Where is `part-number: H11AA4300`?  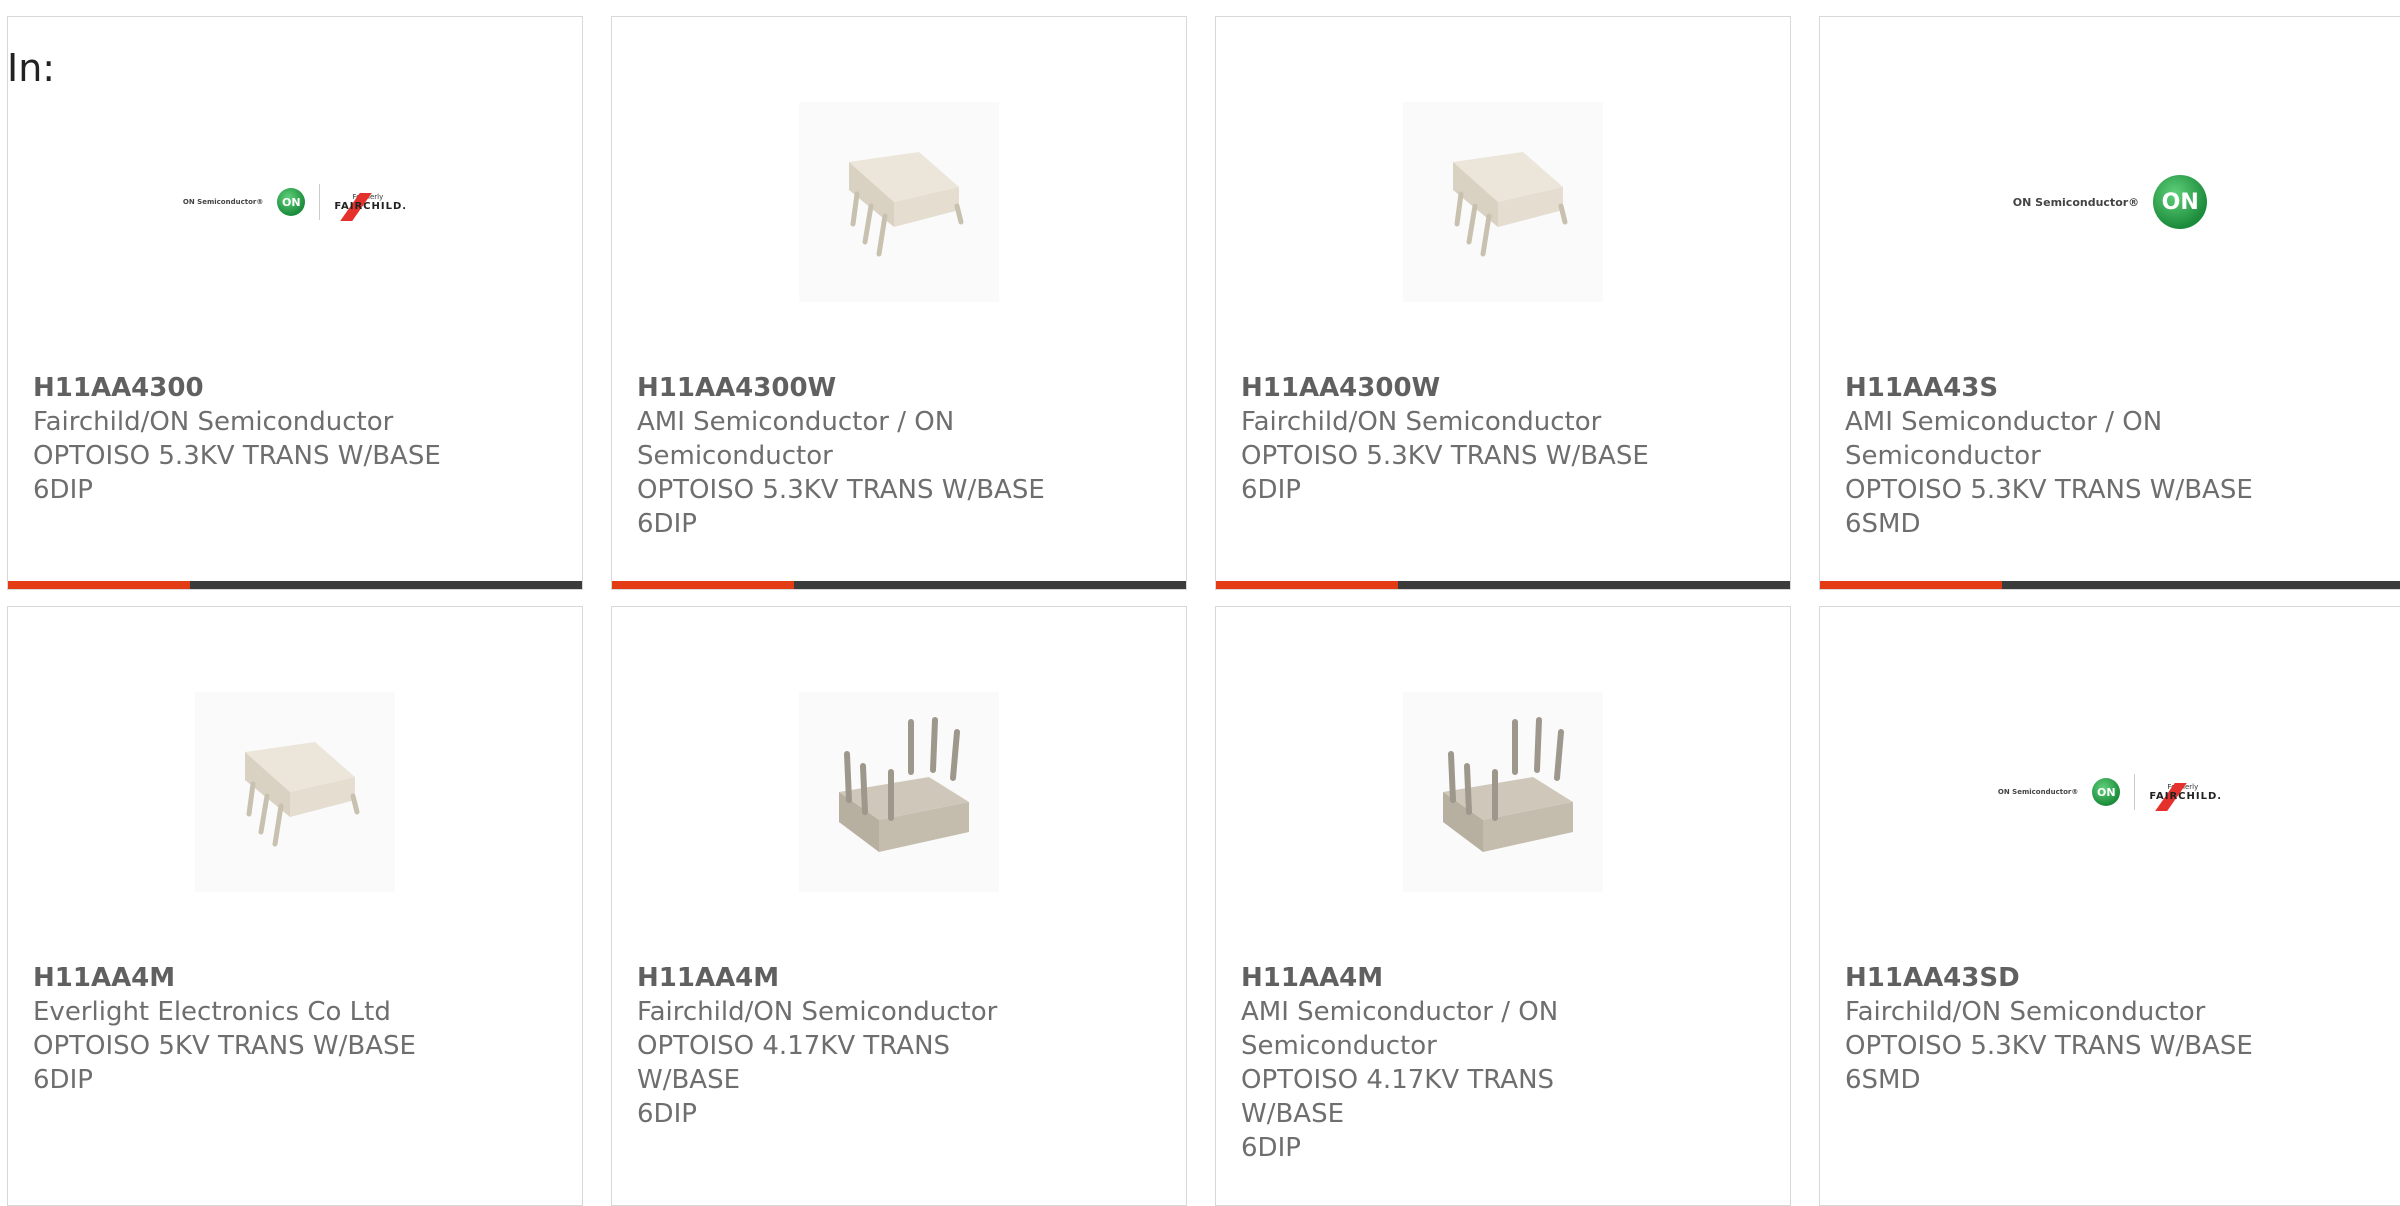 part-number: H11AA4300 is located at coordinates (243, 388).